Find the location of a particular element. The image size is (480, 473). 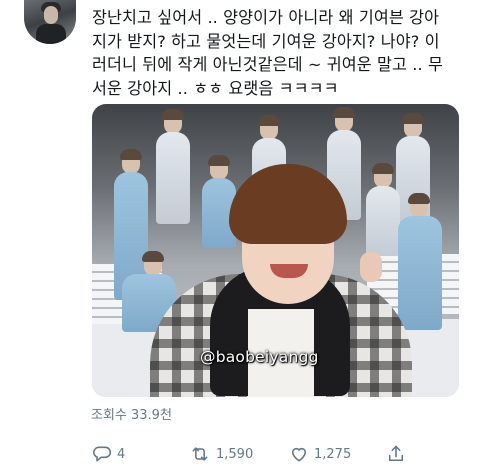

retweet-count: 1,590 is located at coordinates (235, 454).